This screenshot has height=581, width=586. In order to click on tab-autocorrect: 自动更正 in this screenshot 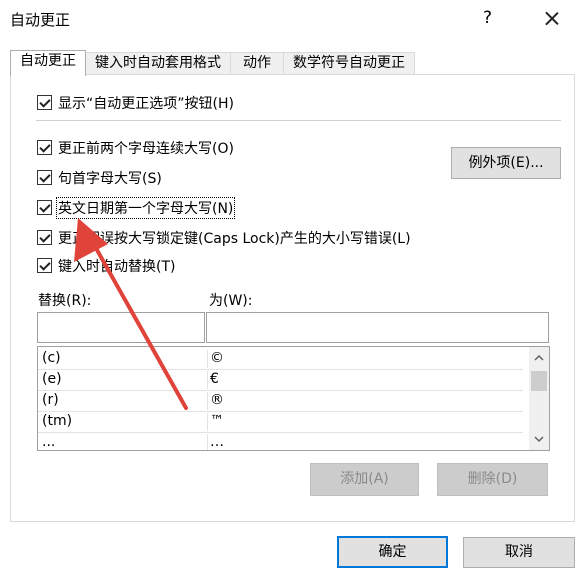, I will do `click(48, 63)`.